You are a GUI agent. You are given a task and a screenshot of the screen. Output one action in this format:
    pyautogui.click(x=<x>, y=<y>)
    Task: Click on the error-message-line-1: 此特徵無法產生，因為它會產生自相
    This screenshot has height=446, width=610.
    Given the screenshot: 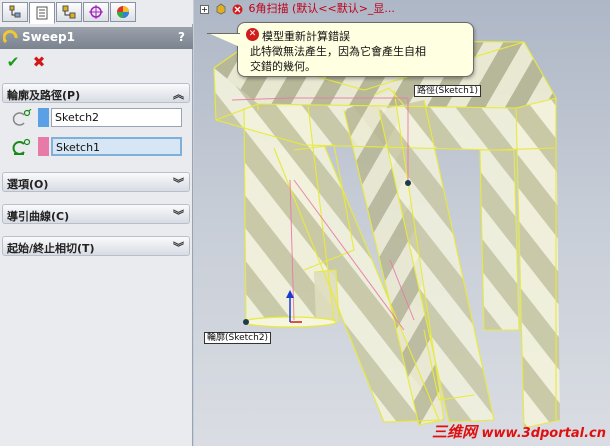 What is the action you would take?
    pyautogui.click(x=338, y=51)
    